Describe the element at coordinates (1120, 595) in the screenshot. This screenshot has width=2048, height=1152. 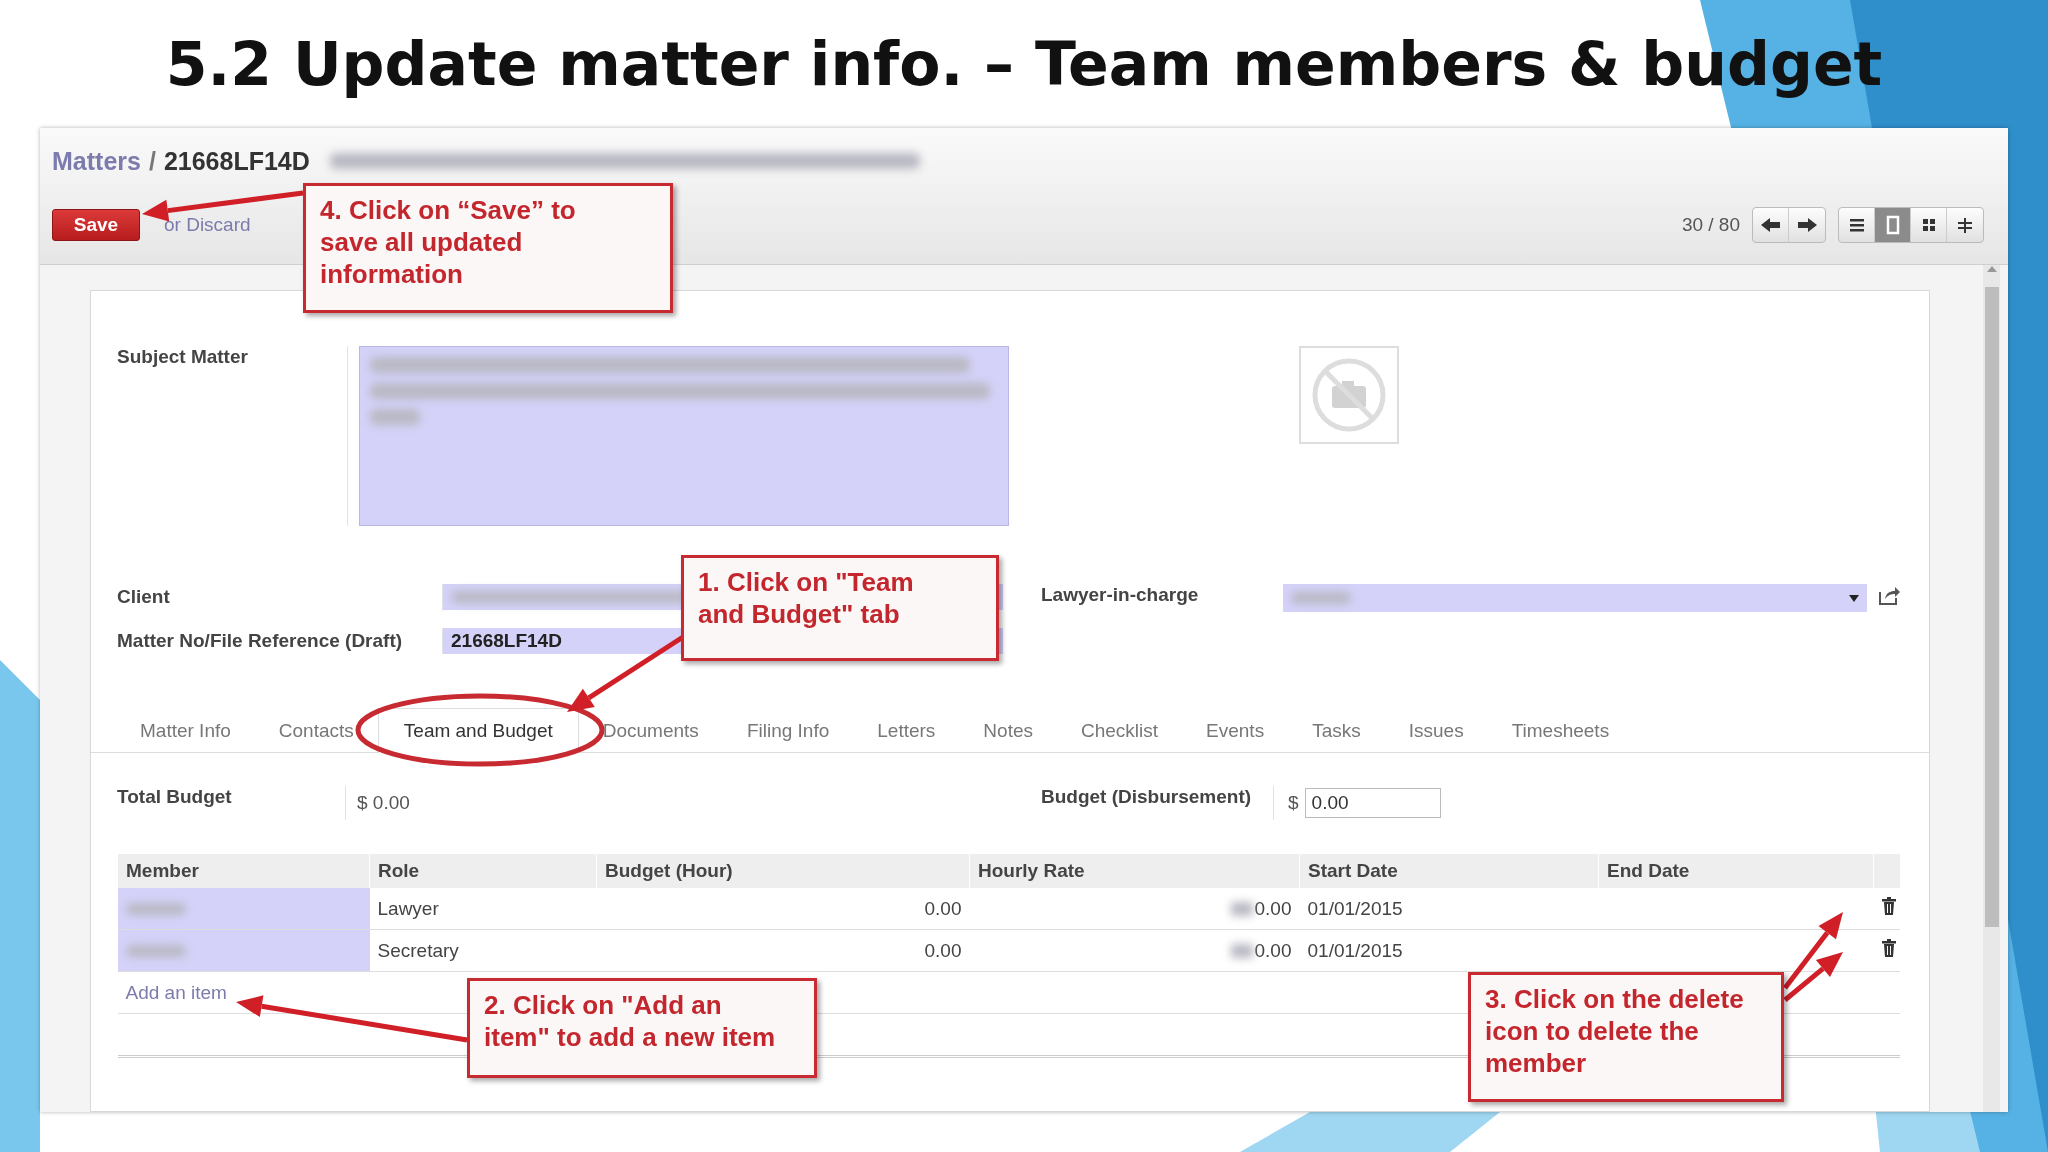
I see `field-label: Lawyer-in-charge` at that location.